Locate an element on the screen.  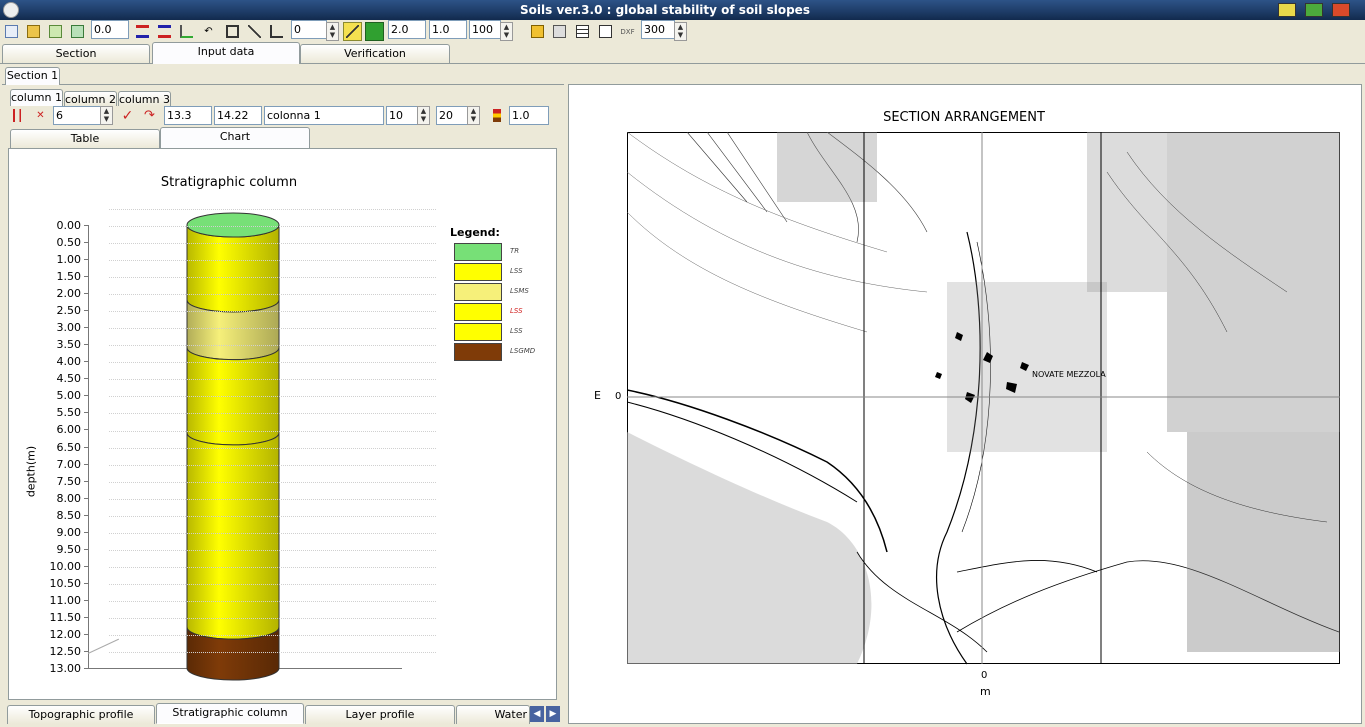
toolbar: 0.0 ↶ 0 ▲ ▼ 2.0 1.0 100 ▲ ▼ DXF 300 ▲ ▼ is located at coordinates (682, 31).